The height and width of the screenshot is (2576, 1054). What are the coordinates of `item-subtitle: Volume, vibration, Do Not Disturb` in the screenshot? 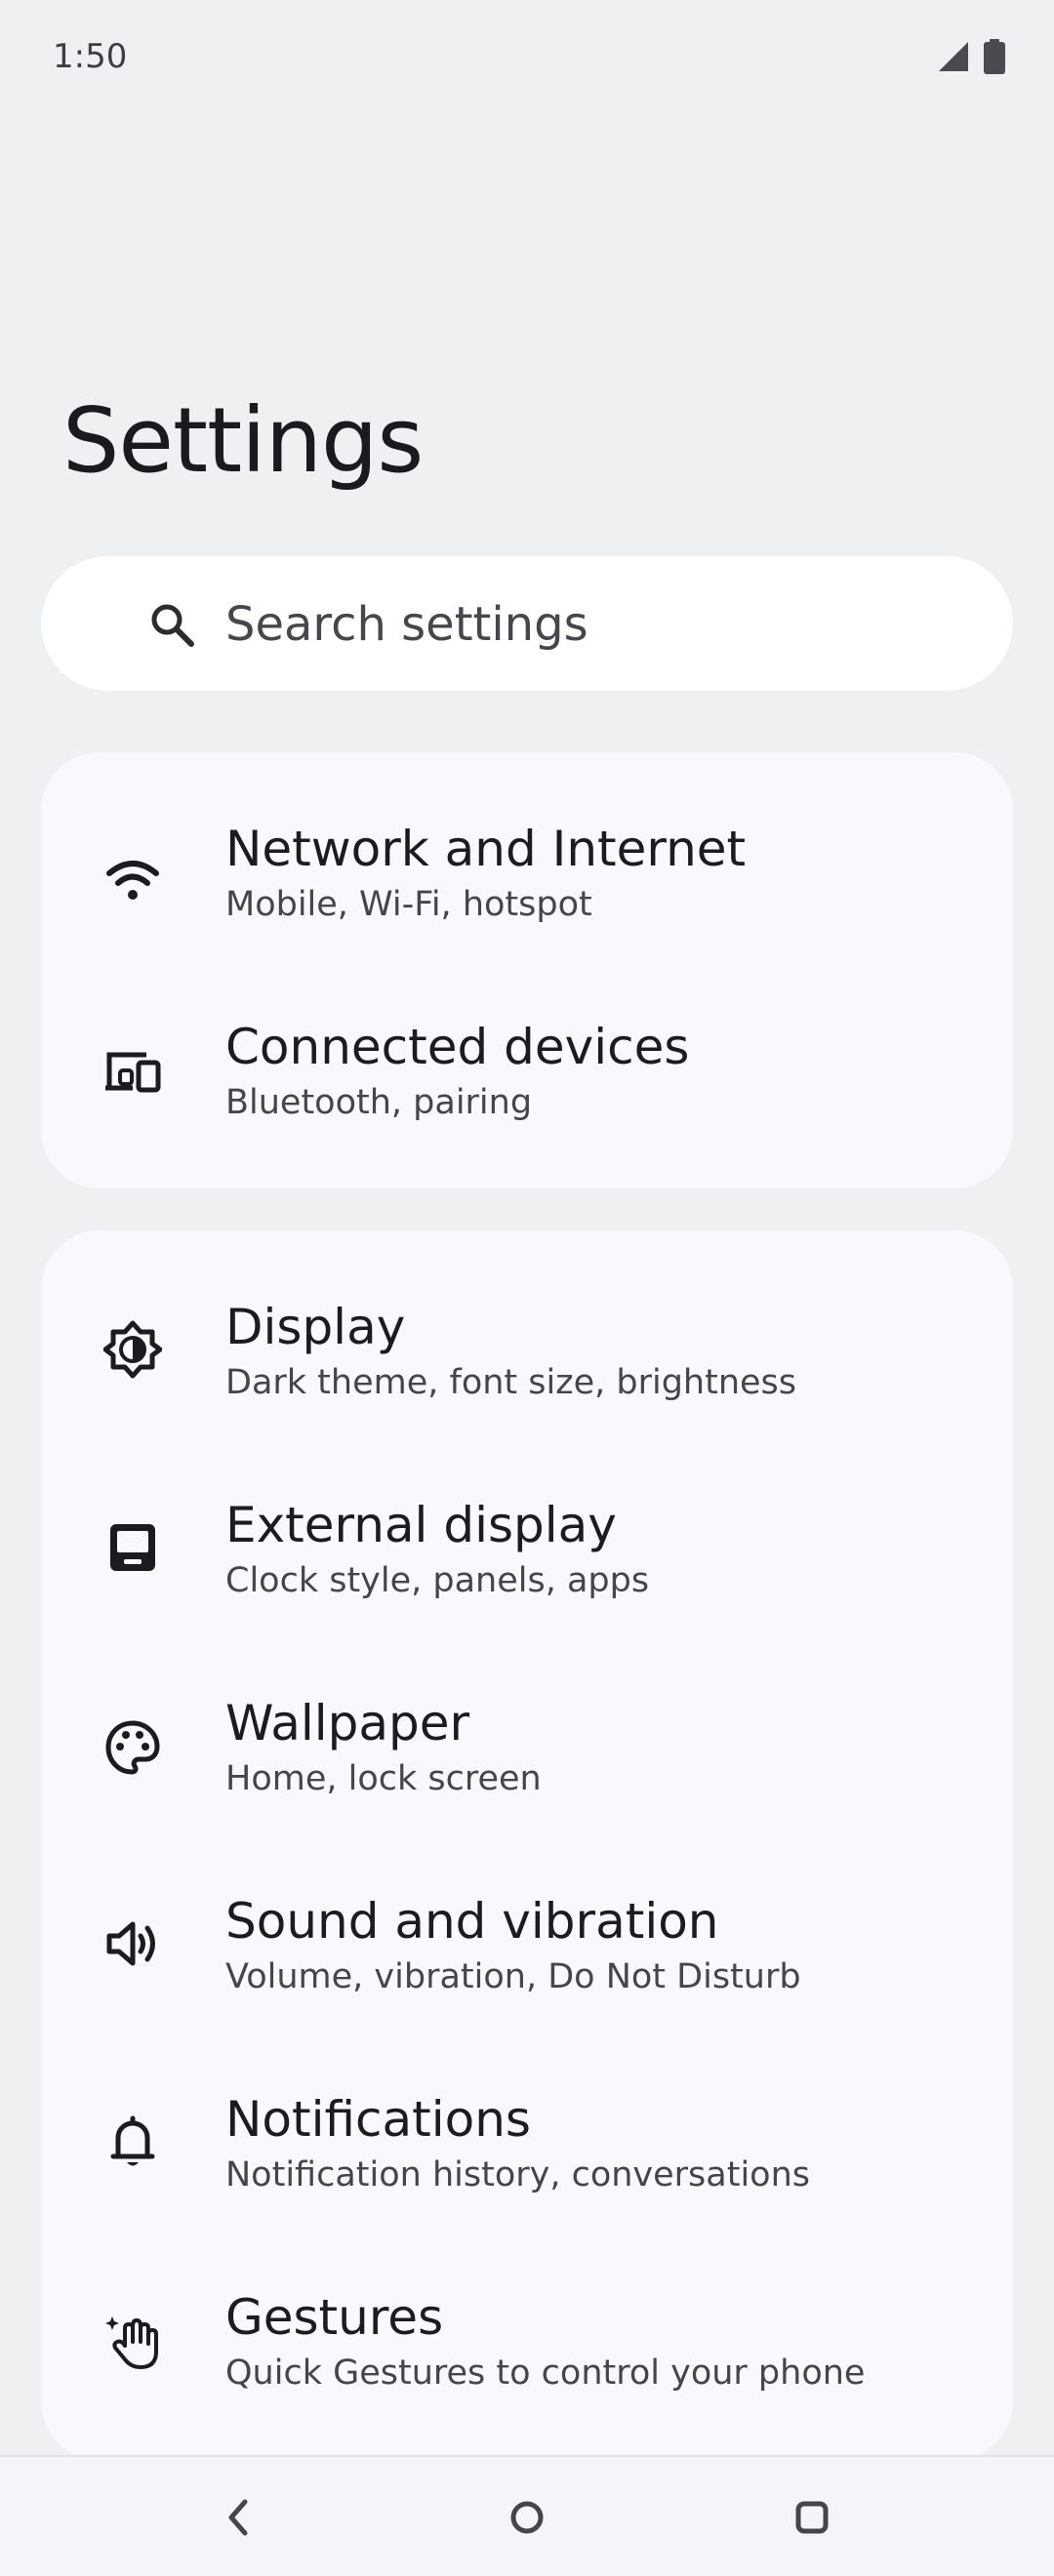 It's located at (513, 1976).